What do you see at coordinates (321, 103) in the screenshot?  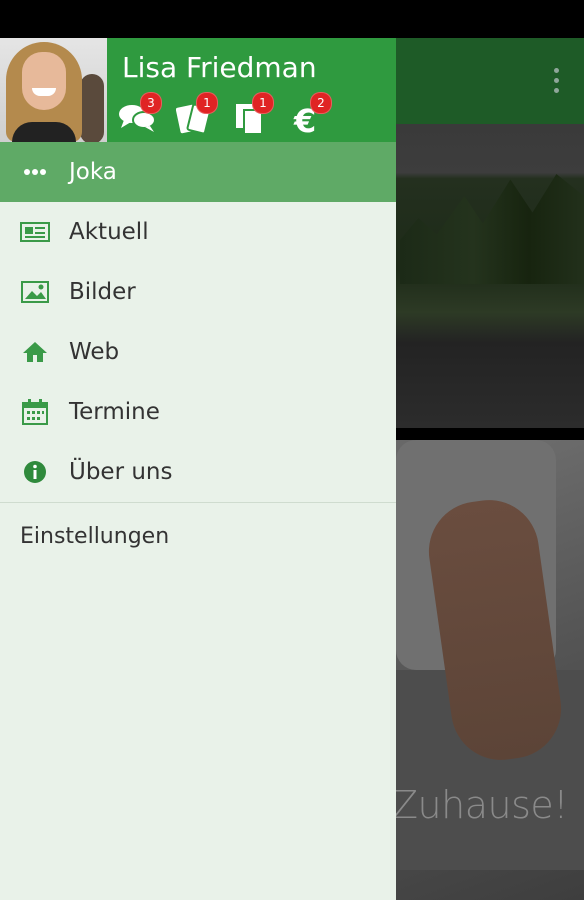 I see `payments-badge: 2` at bounding box center [321, 103].